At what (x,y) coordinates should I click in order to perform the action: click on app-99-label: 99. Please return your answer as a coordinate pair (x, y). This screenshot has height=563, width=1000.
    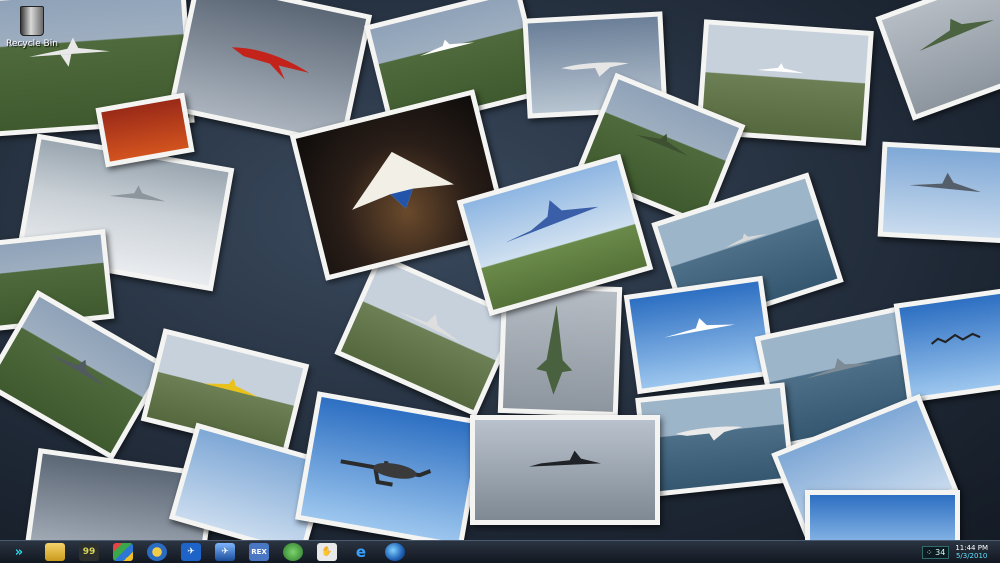
    Looking at the image, I should click on (89, 552).